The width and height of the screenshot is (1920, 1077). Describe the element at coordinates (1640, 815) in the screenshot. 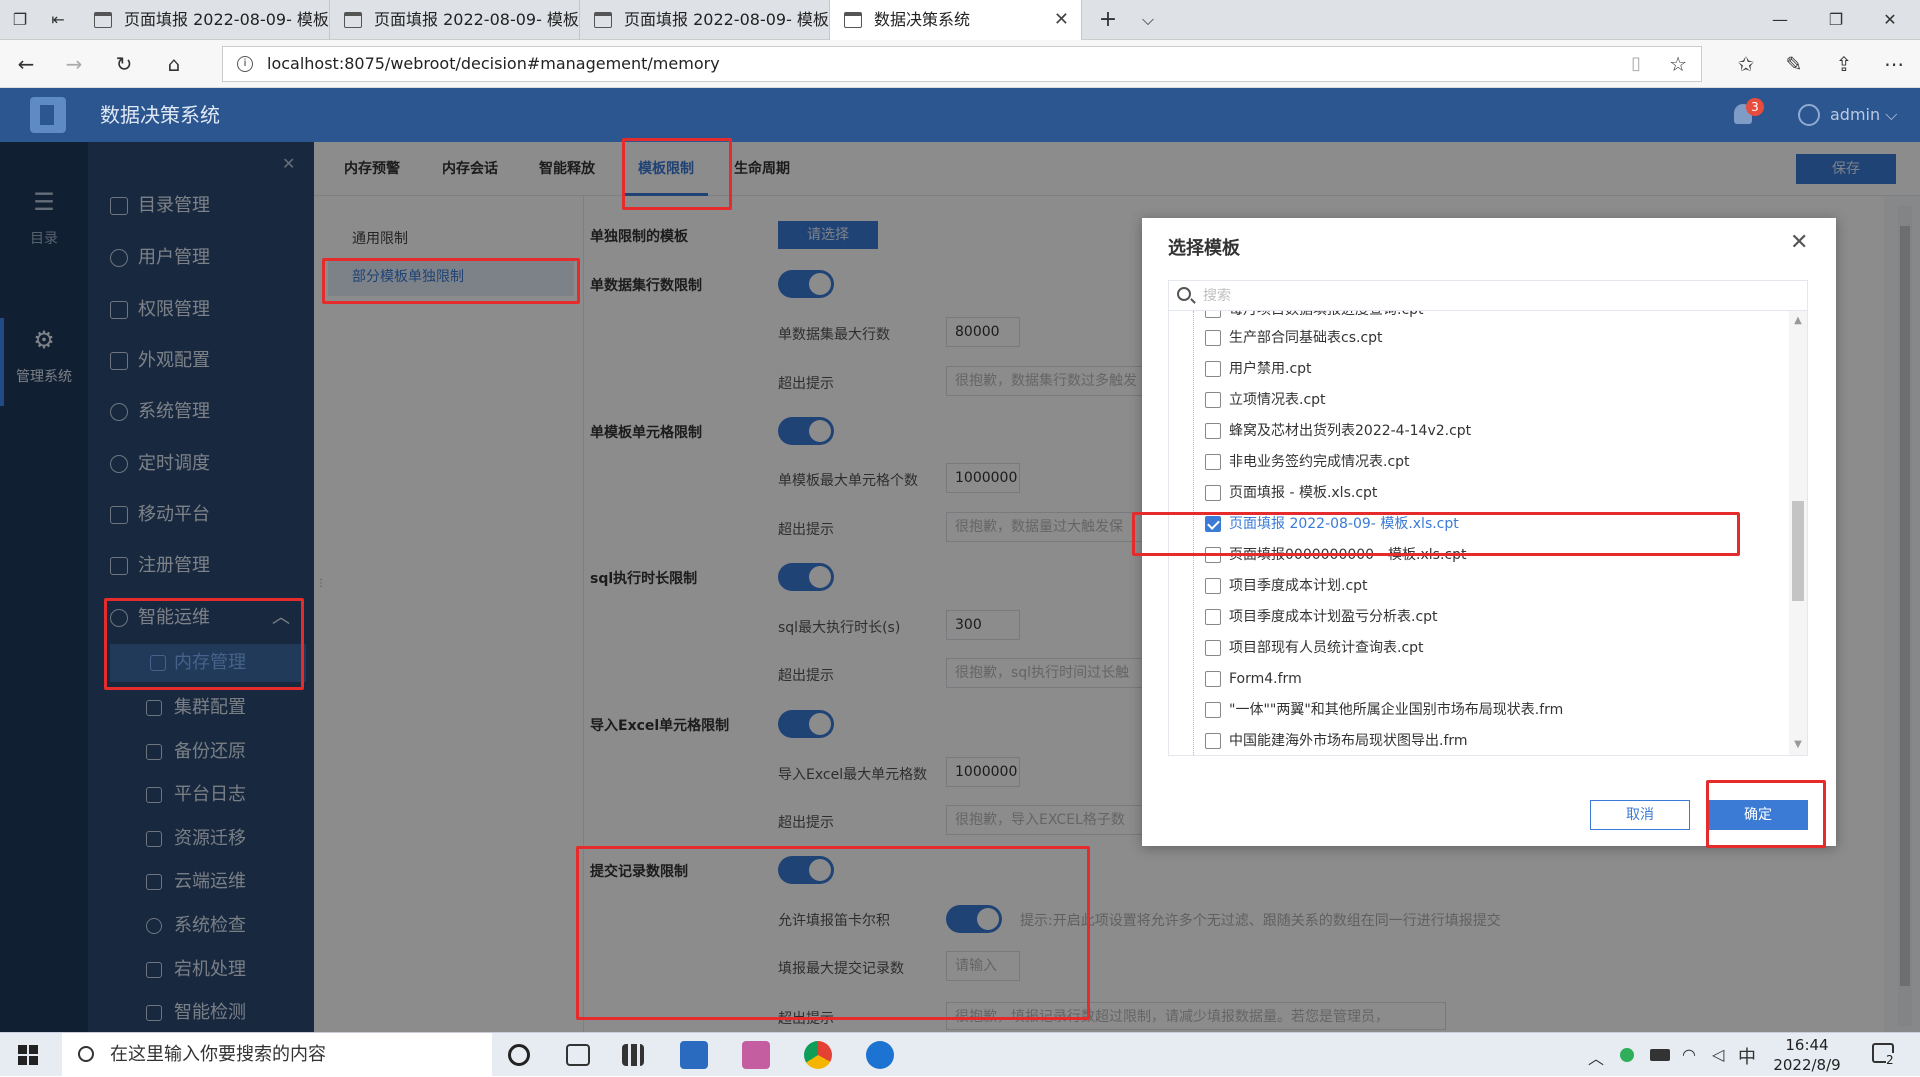

I see `cancel-button: 取消` at that location.